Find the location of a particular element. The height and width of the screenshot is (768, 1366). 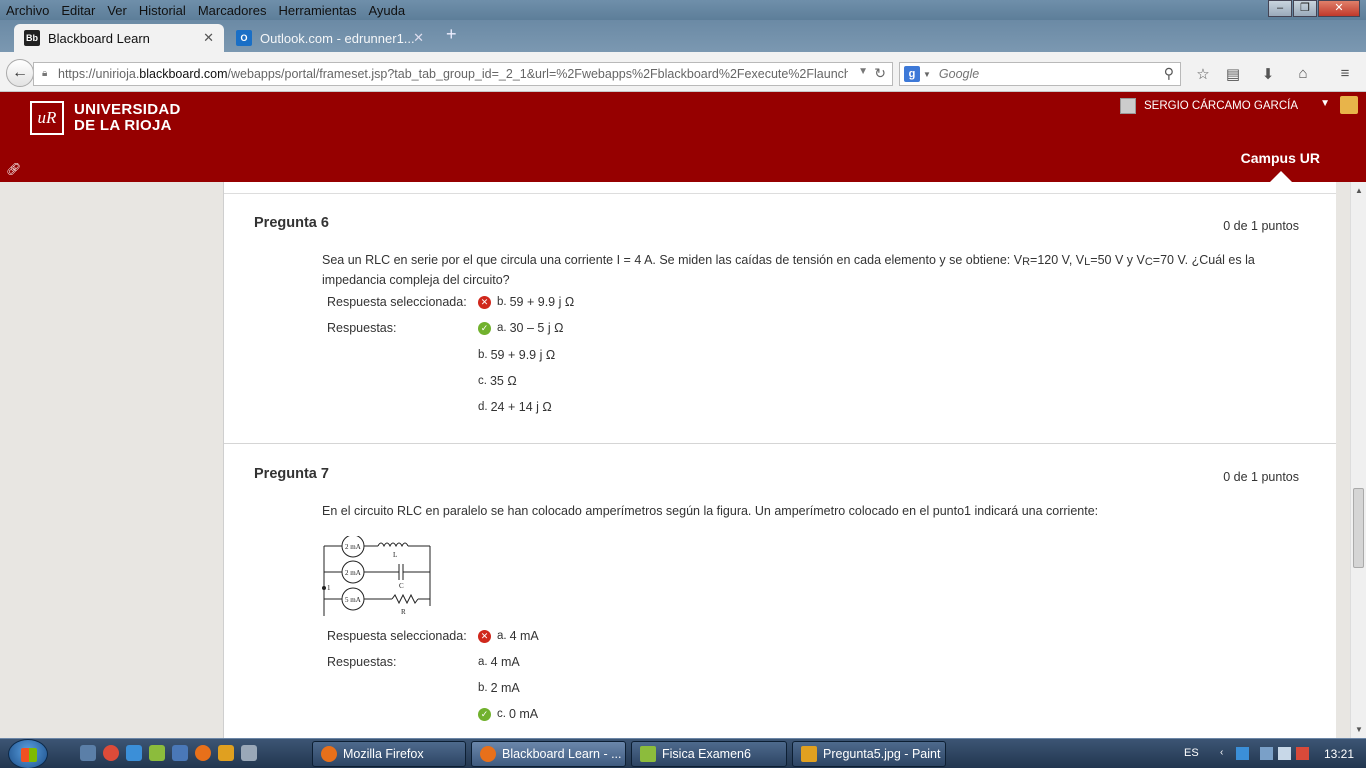

blackboard-favicon-icon: Bb is located at coordinates (32, 38).